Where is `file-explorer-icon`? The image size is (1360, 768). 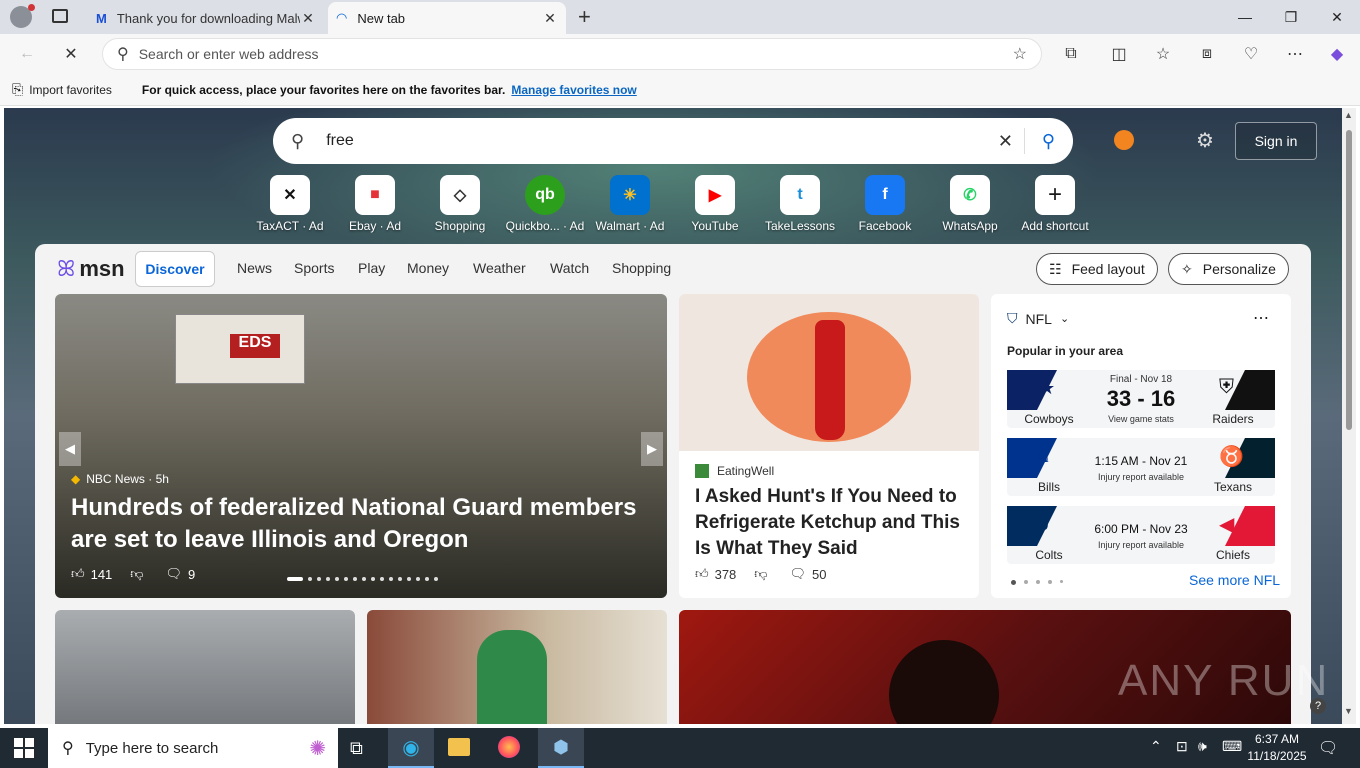
file-explorer-icon is located at coordinates (459, 747).